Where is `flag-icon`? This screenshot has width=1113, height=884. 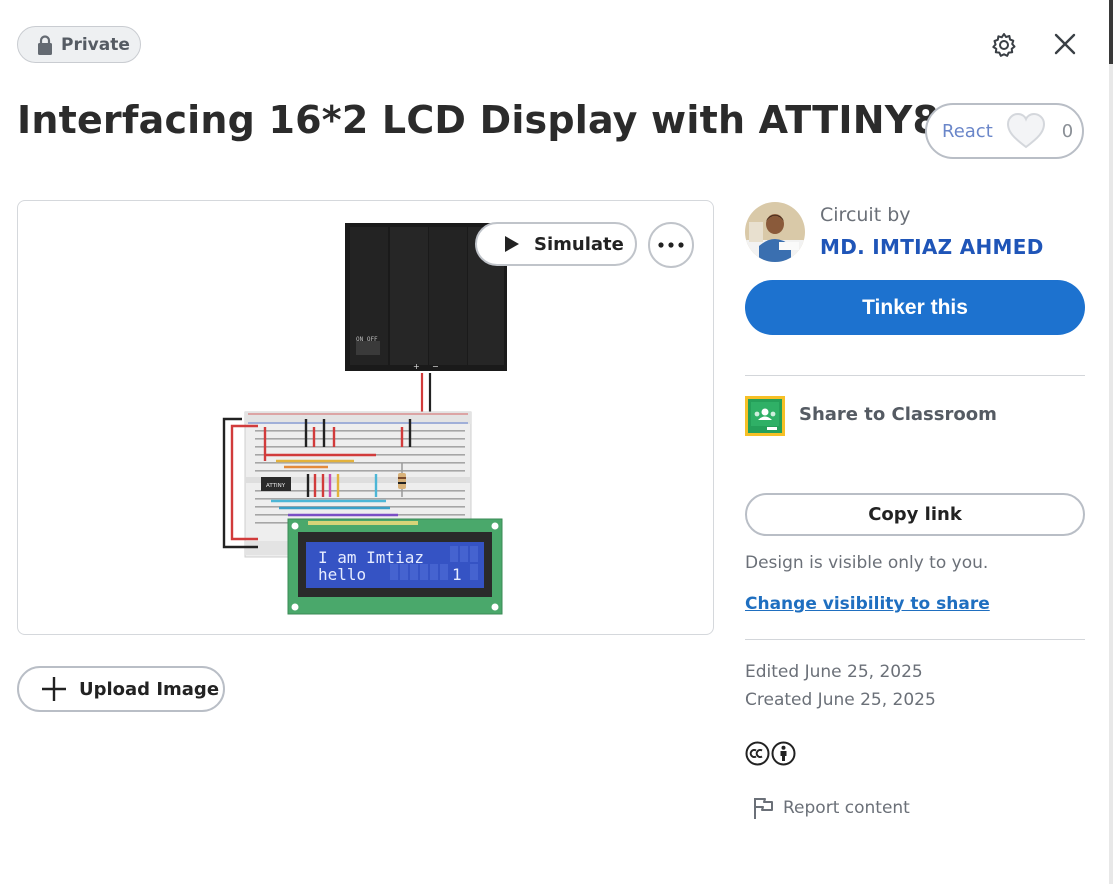 flag-icon is located at coordinates (763, 808).